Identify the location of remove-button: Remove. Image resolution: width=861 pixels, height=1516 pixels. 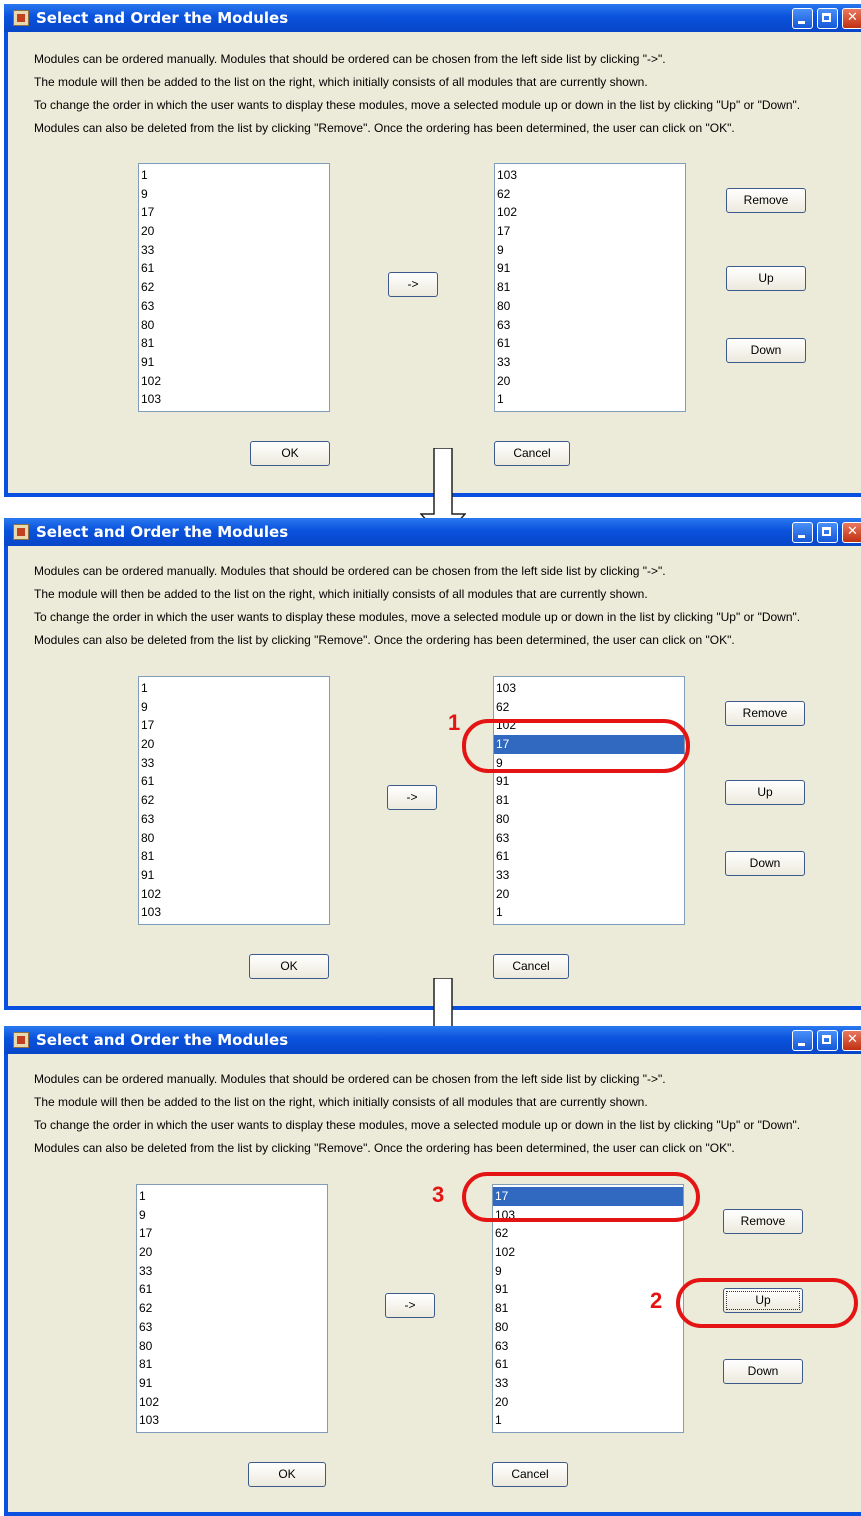
(765, 713).